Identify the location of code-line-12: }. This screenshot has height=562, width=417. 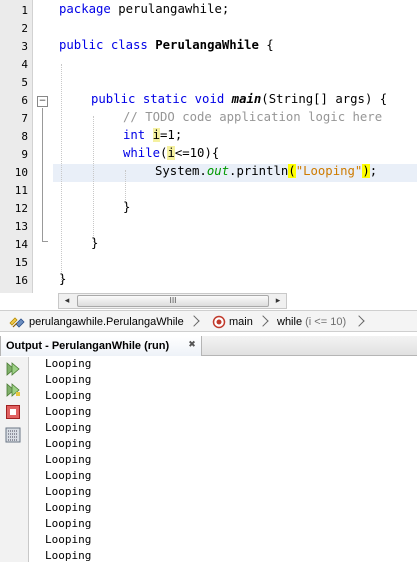
(126, 209).